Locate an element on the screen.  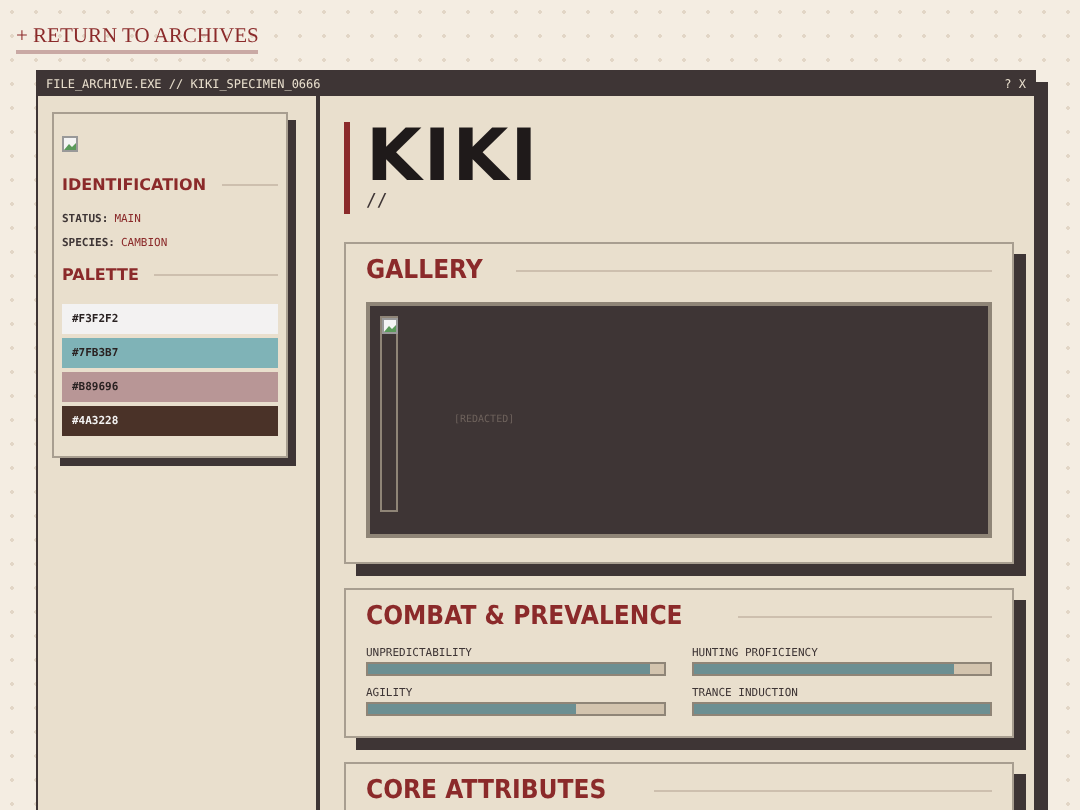
character-name: KIKI is located at coordinates (453, 158).